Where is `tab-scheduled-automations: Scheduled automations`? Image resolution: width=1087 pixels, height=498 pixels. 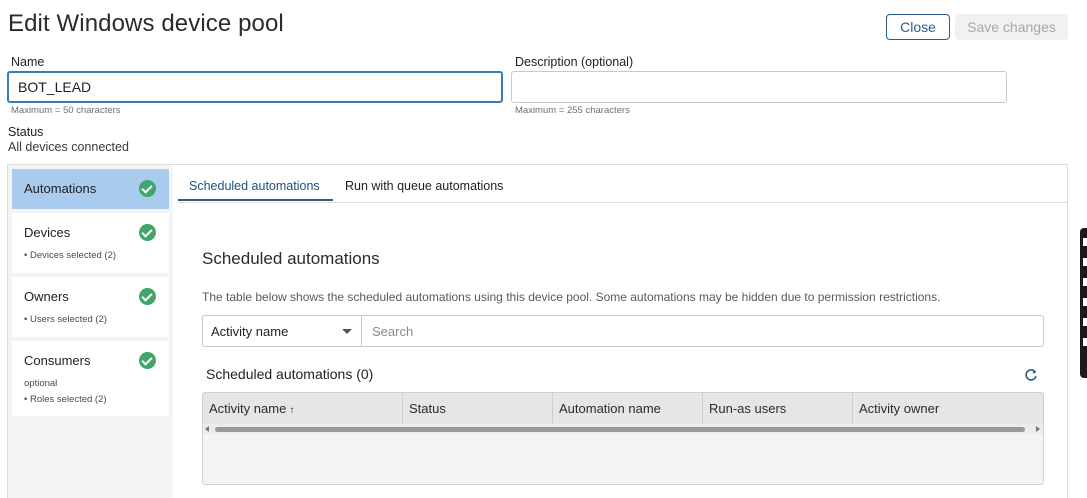
tab-scheduled-automations: Scheduled automations is located at coordinates (254, 186).